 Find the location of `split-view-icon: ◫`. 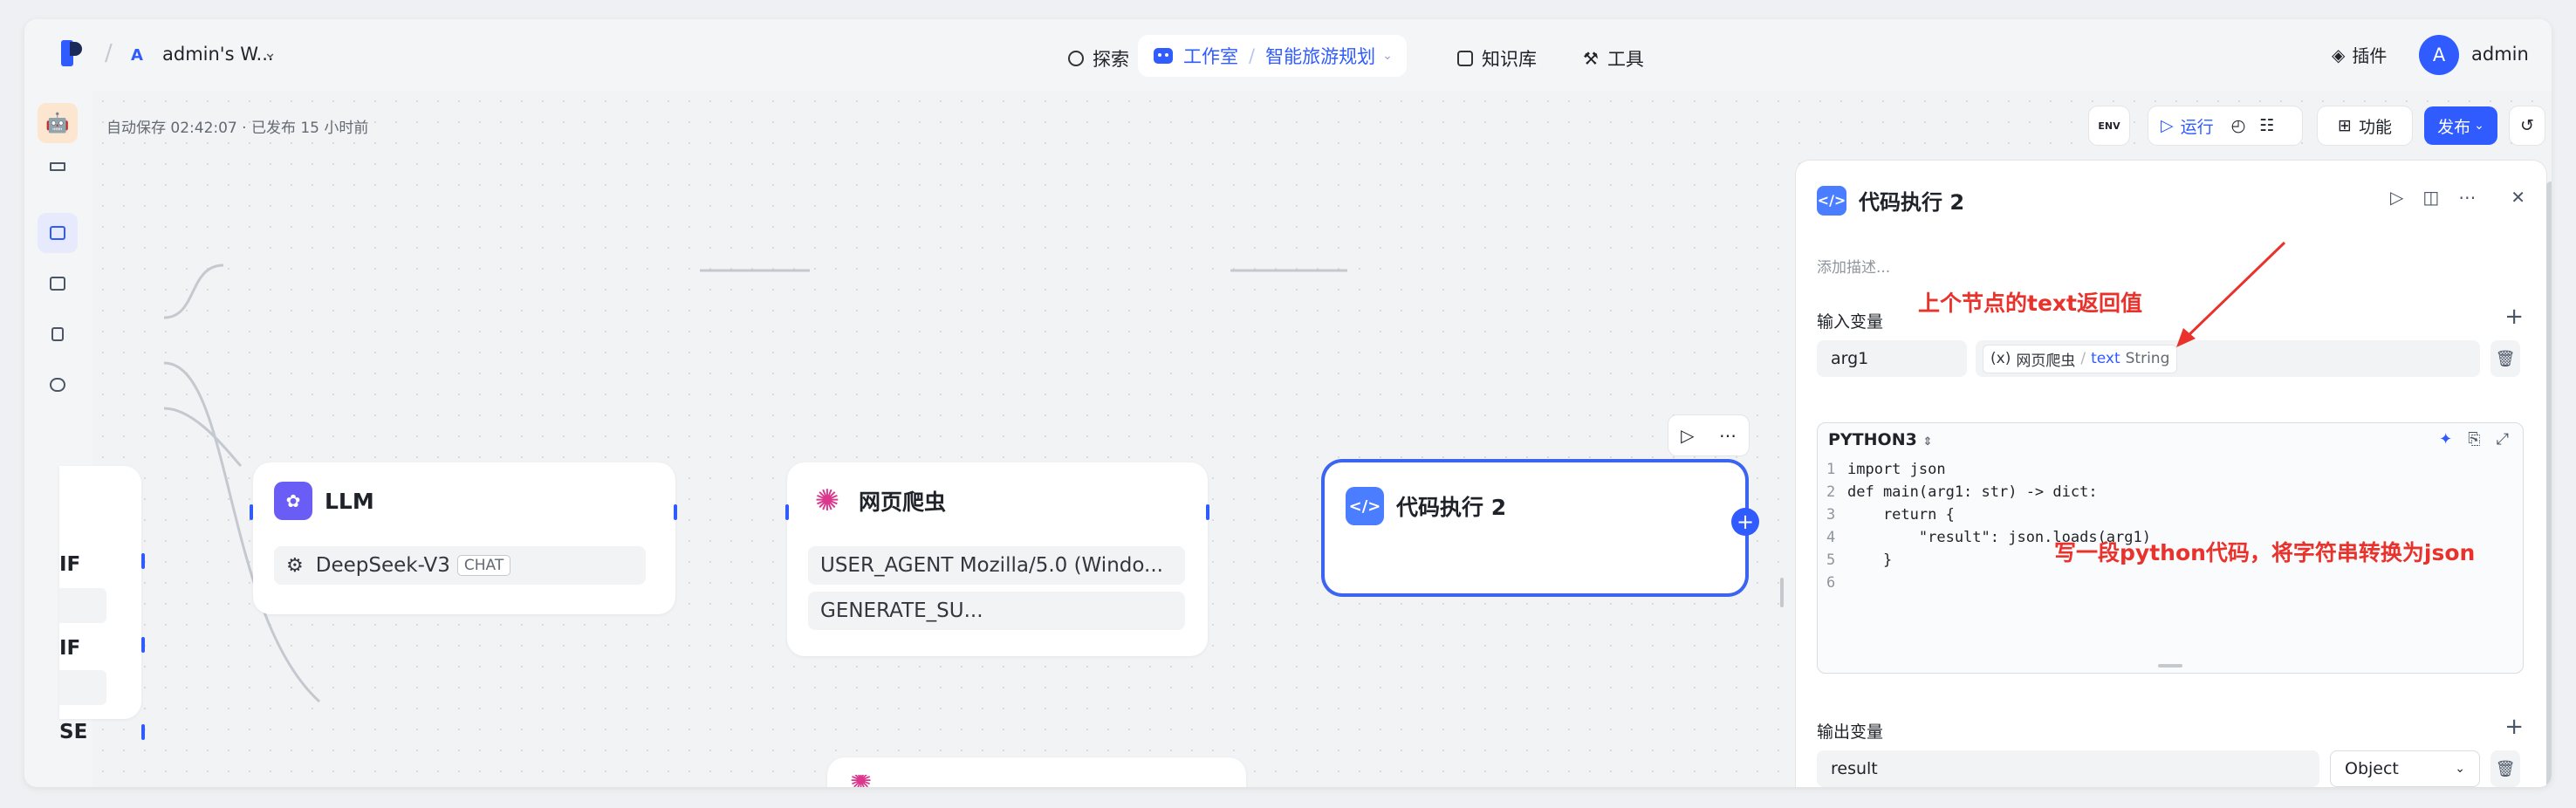

split-view-icon: ◫ is located at coordinates (2431, 197).